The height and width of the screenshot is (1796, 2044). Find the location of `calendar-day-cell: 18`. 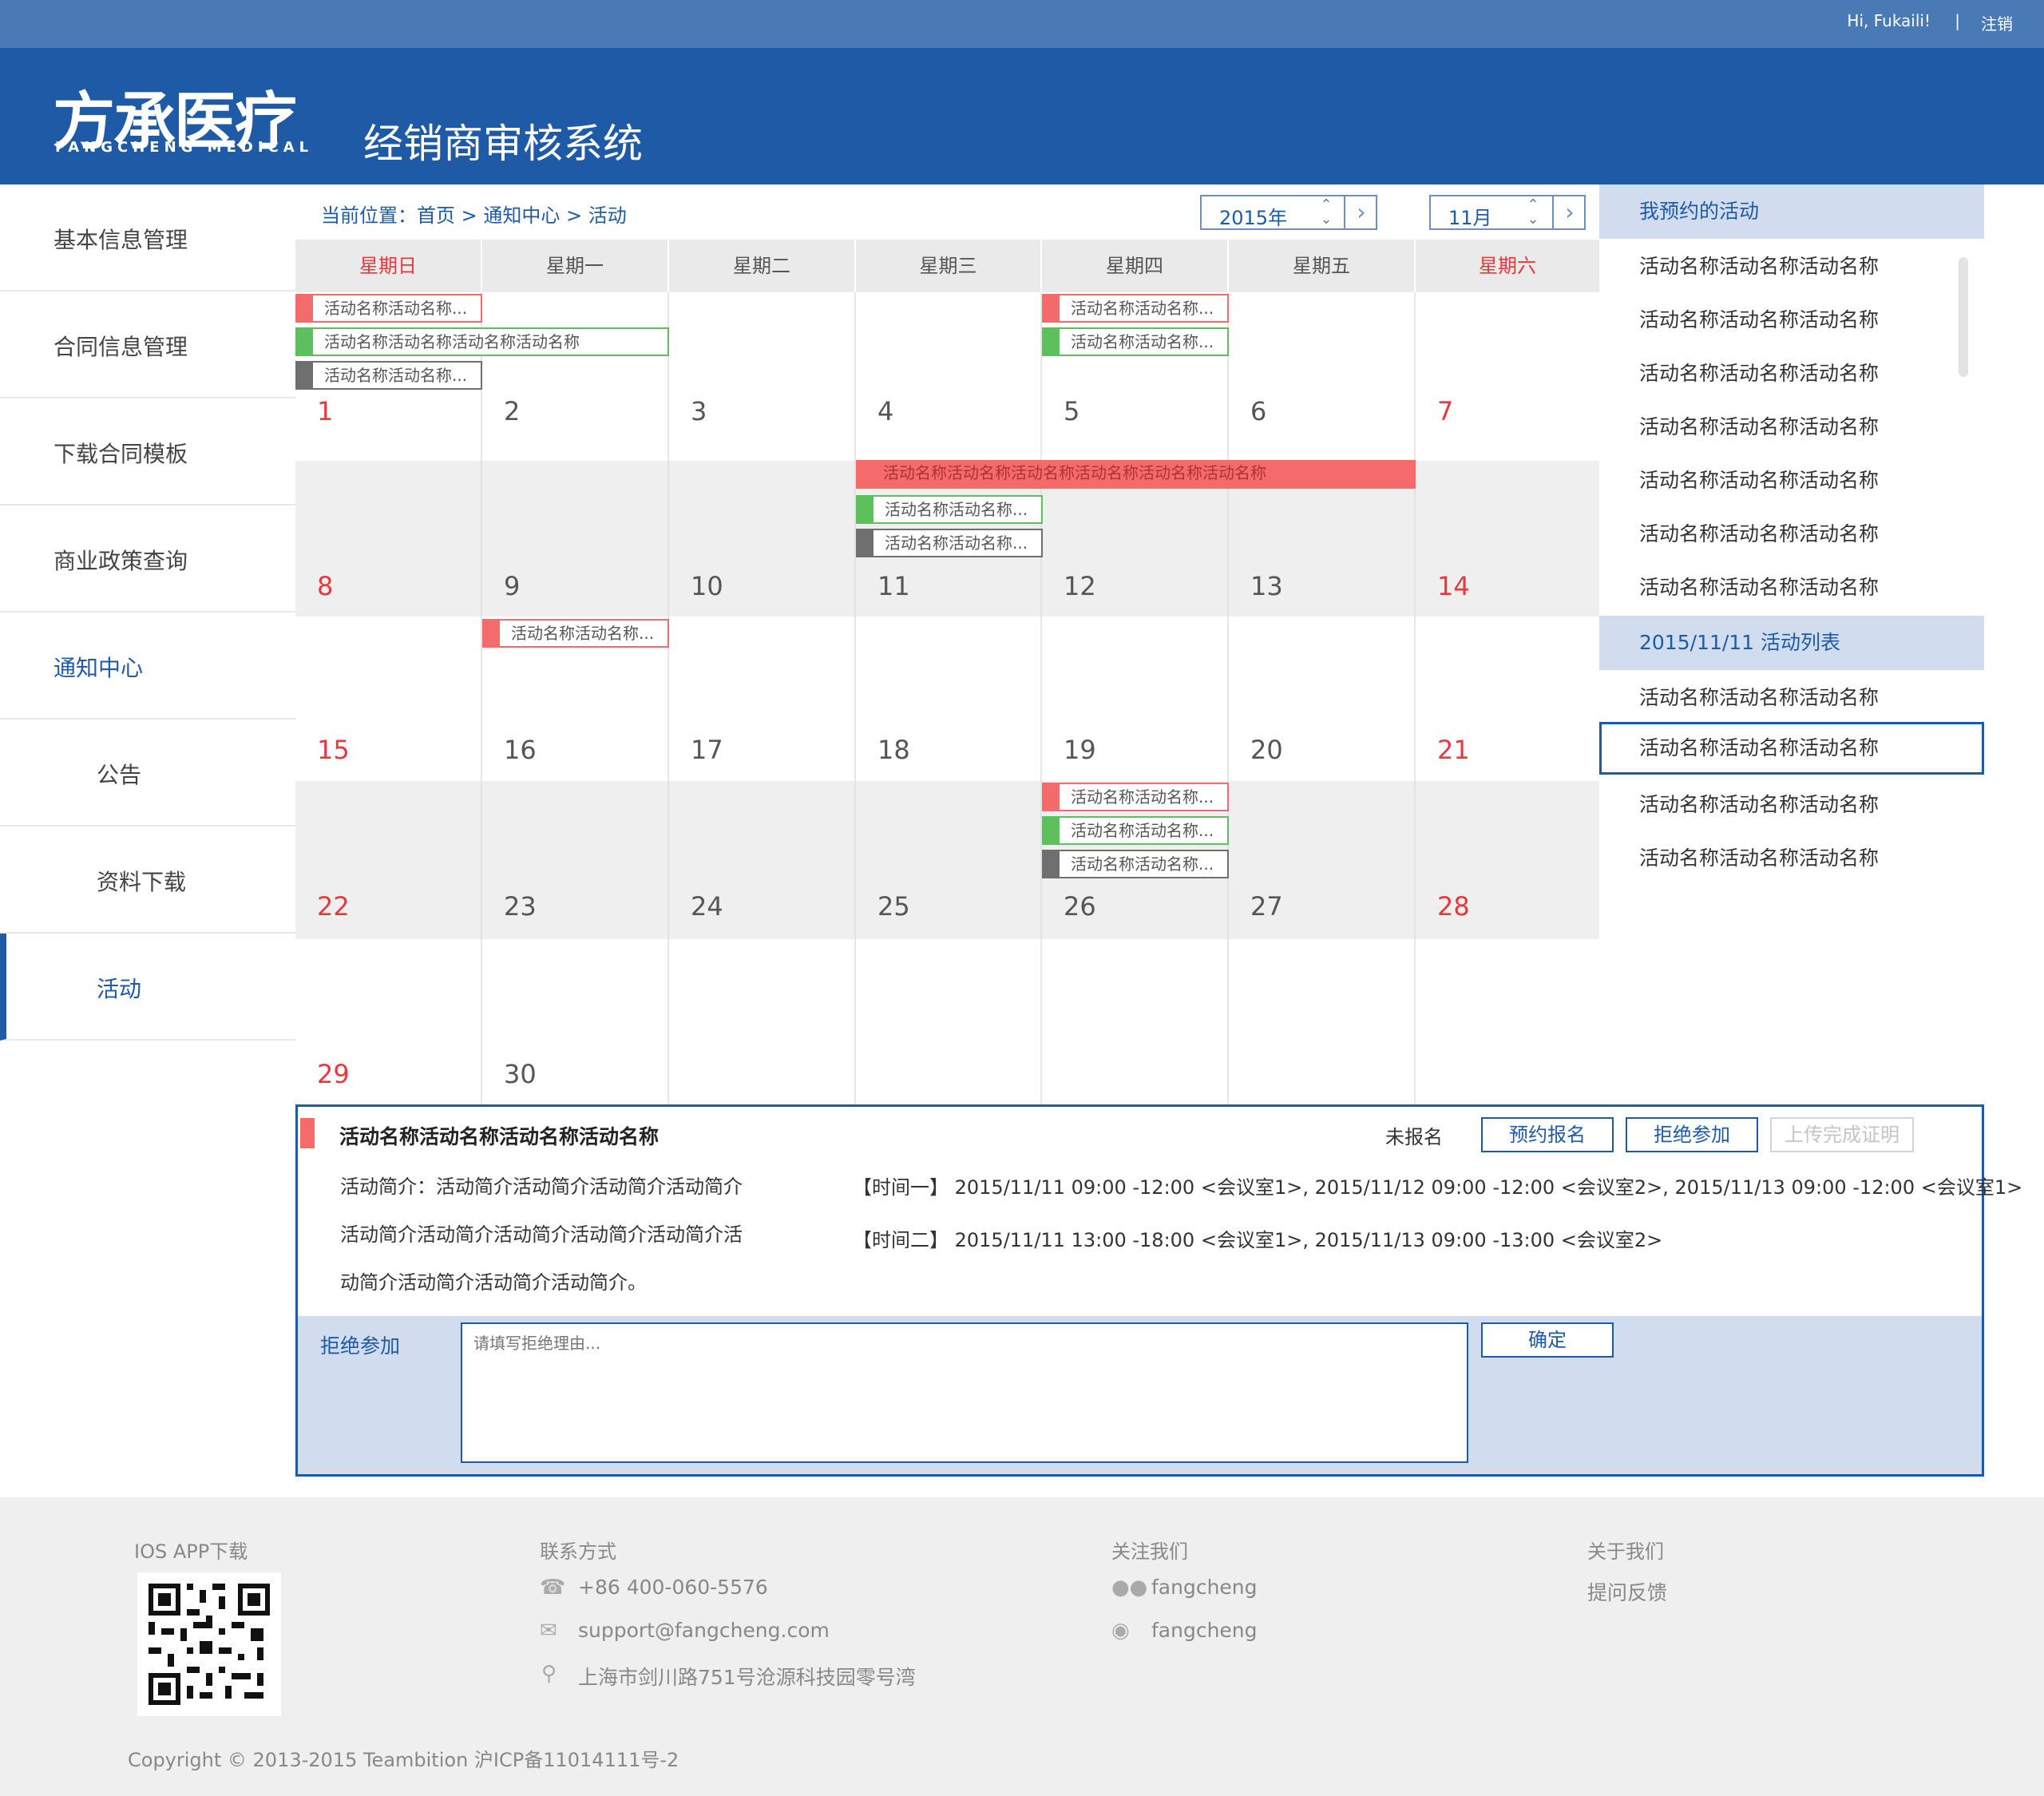

calendar-day-cell: 18 is located at coordinates (949, 699).